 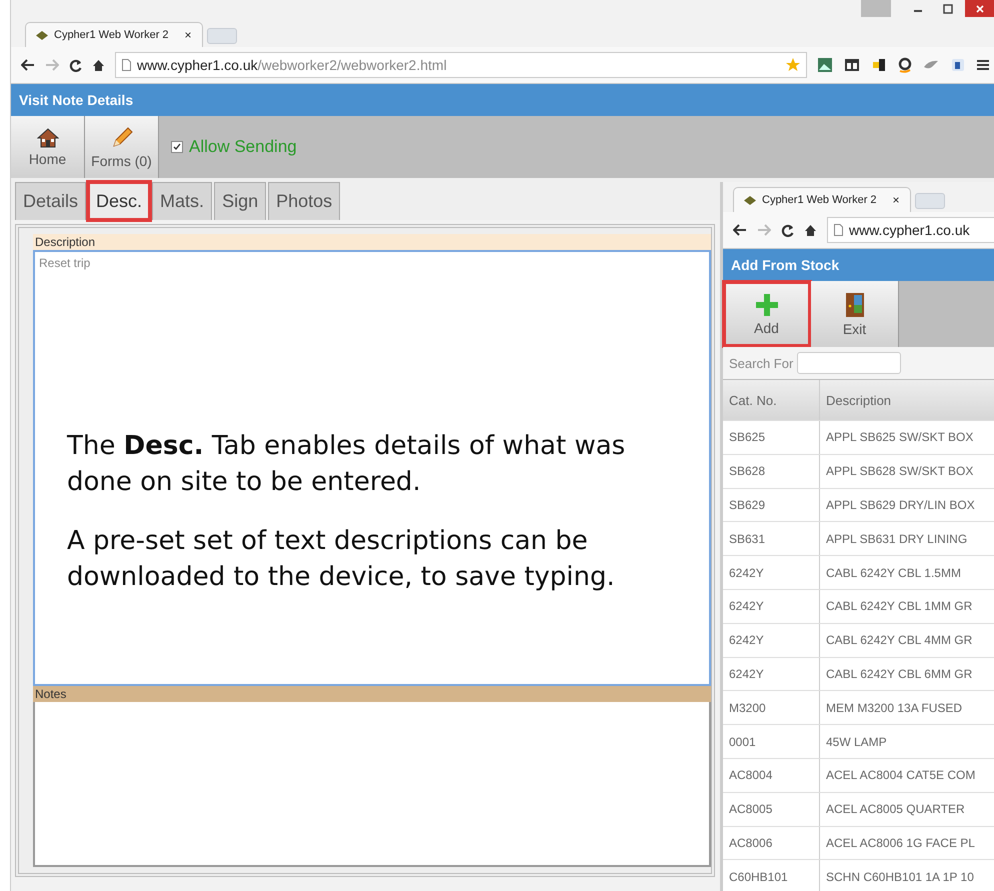 What do you see at coordinates (346, 465) in the screenshot?
I see `annotation-text: The Desc. Tab enables details of what was done on site to be entered.` at bounding box center [346, 465].